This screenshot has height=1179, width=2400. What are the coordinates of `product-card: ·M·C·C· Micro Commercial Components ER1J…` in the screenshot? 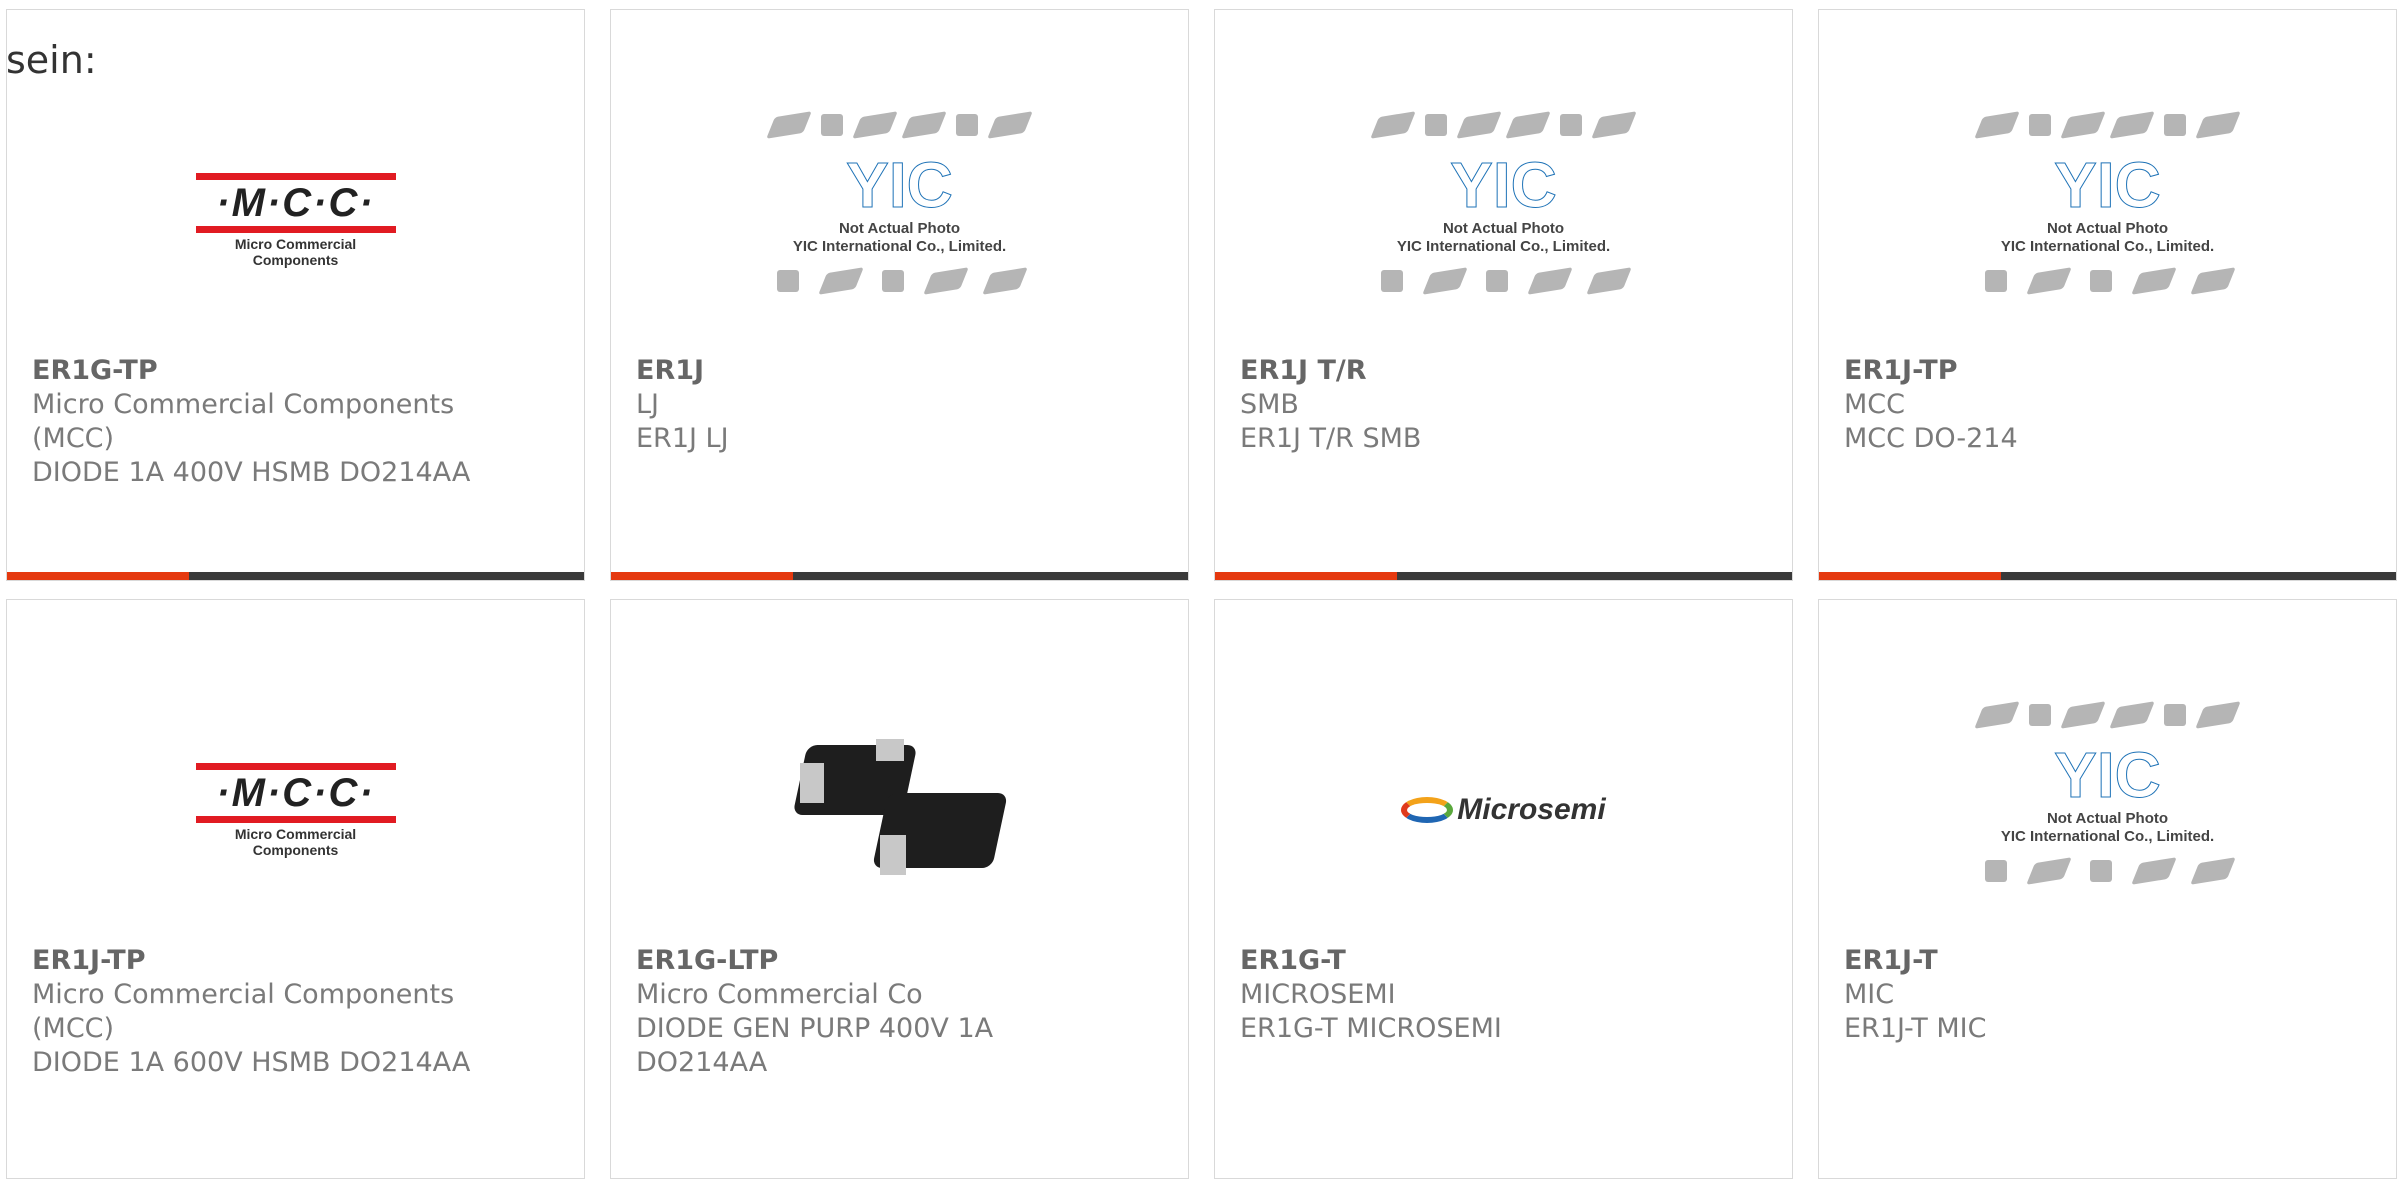 It's located at (295, 889).